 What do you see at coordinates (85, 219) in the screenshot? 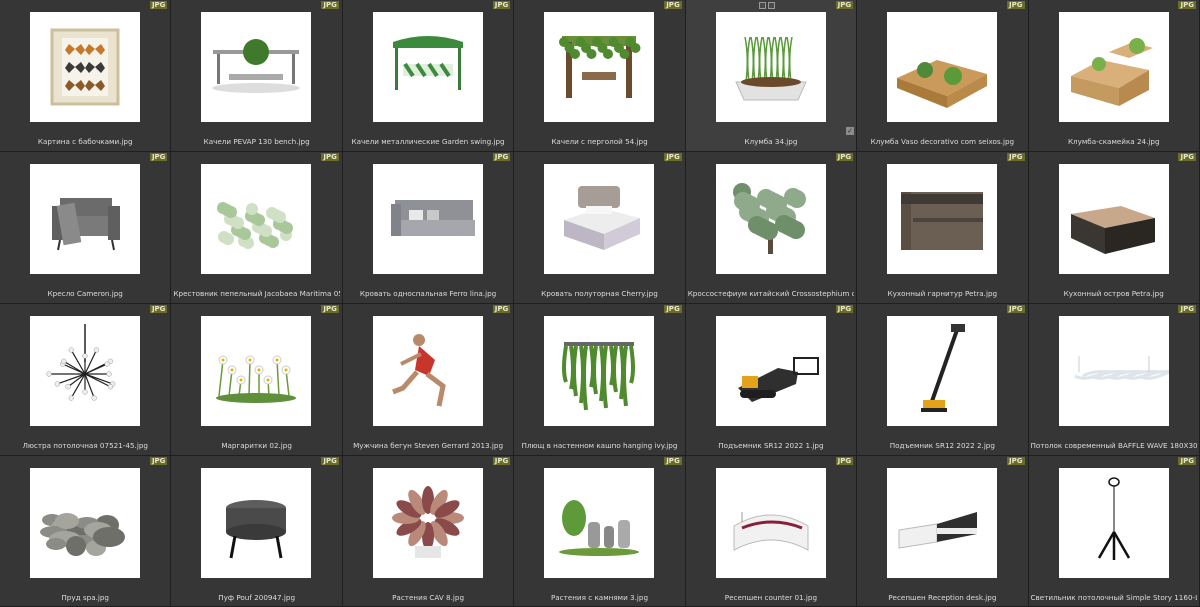
I see `armchair-image` at bounding box center [85, 219].